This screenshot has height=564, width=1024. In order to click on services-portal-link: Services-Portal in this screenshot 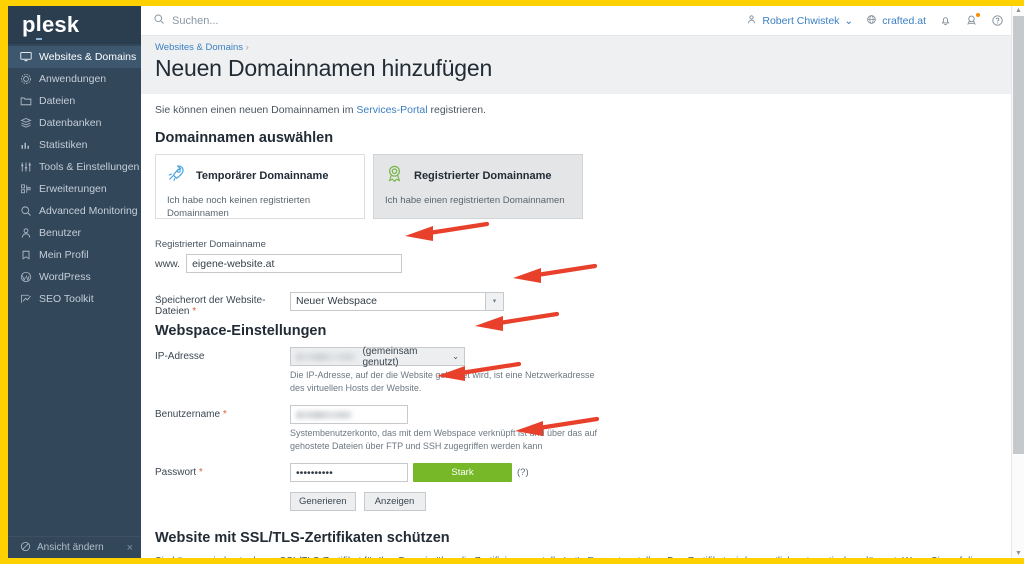, I will do `click(391, 110)`.